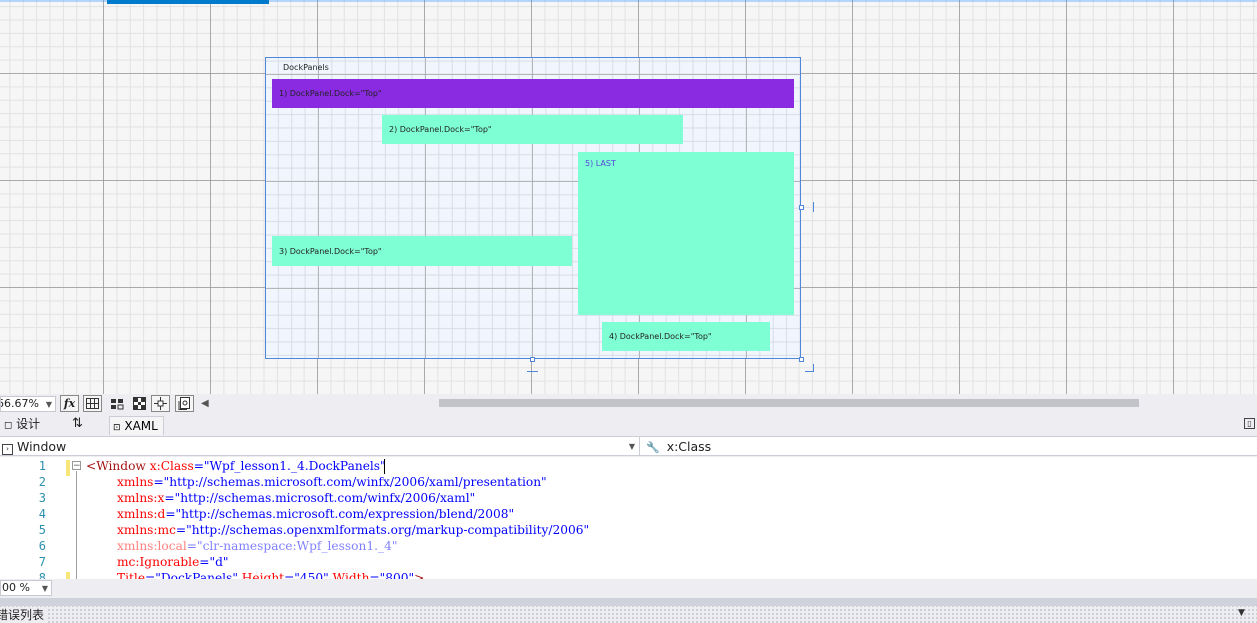 The image size is (1257, 623). Describe the element at coordinates (532, 371) in the screenshot. I see `resize-adorner-bottom` at that location.